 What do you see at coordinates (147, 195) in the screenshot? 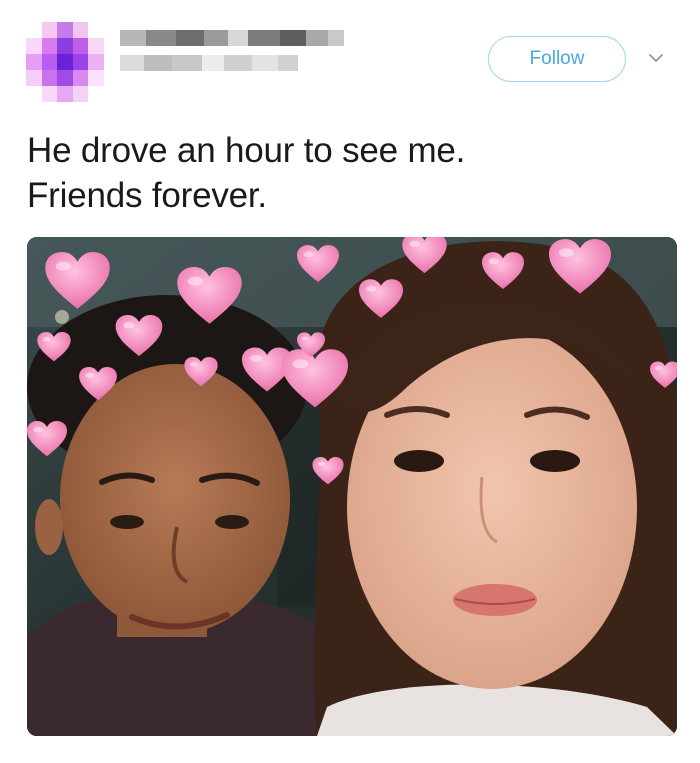
I see `tweet-text-line-2: Friends forever.` at bounding box center [147, 195].